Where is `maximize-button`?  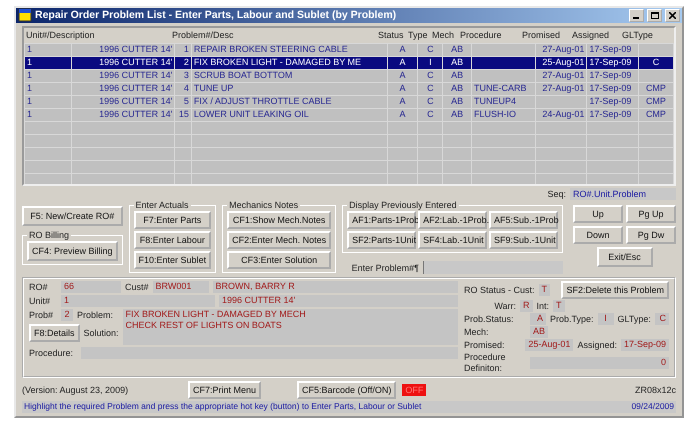
maximize-button is located at coordinates (654, 15).